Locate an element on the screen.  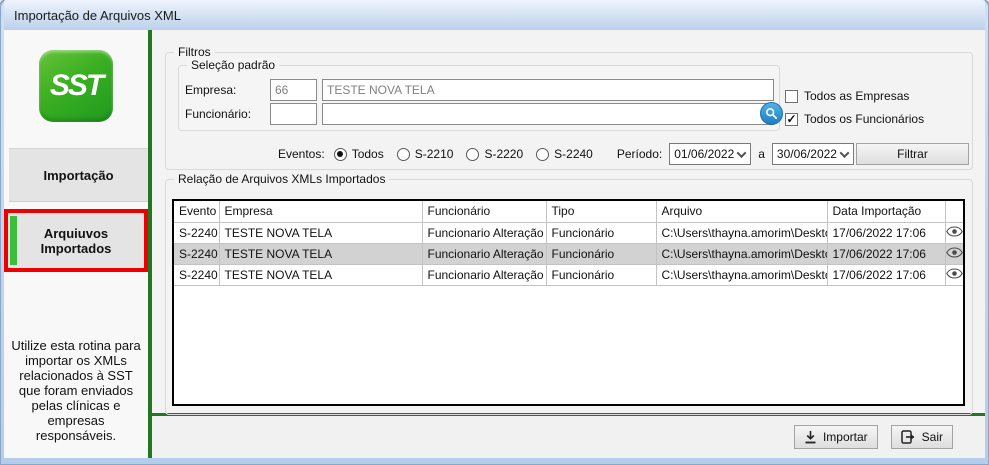
sidebar-item-importacao: Importação is located at coordinates (78, 175).